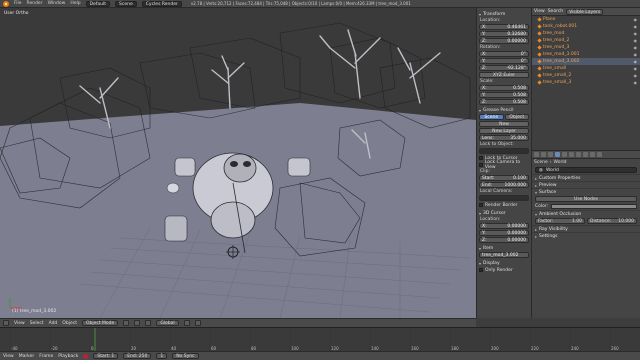  What do you see at coordinates (197, 323) in the screenshot?
I see `snap-icon` at bounding box center [197, 323].